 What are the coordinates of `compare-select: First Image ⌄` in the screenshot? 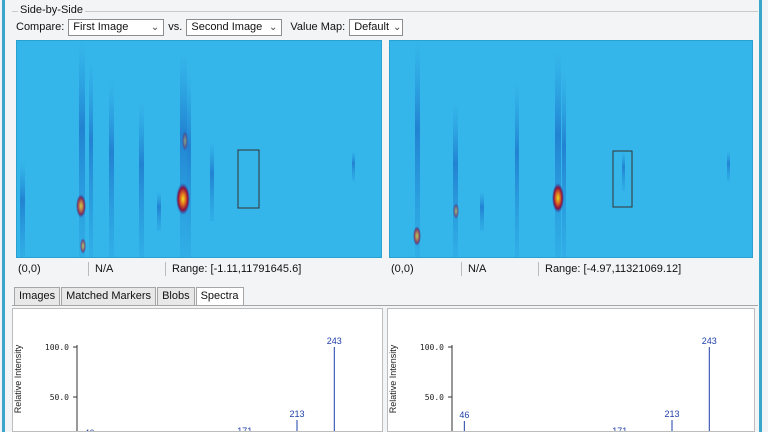 It's located at (116, 27).